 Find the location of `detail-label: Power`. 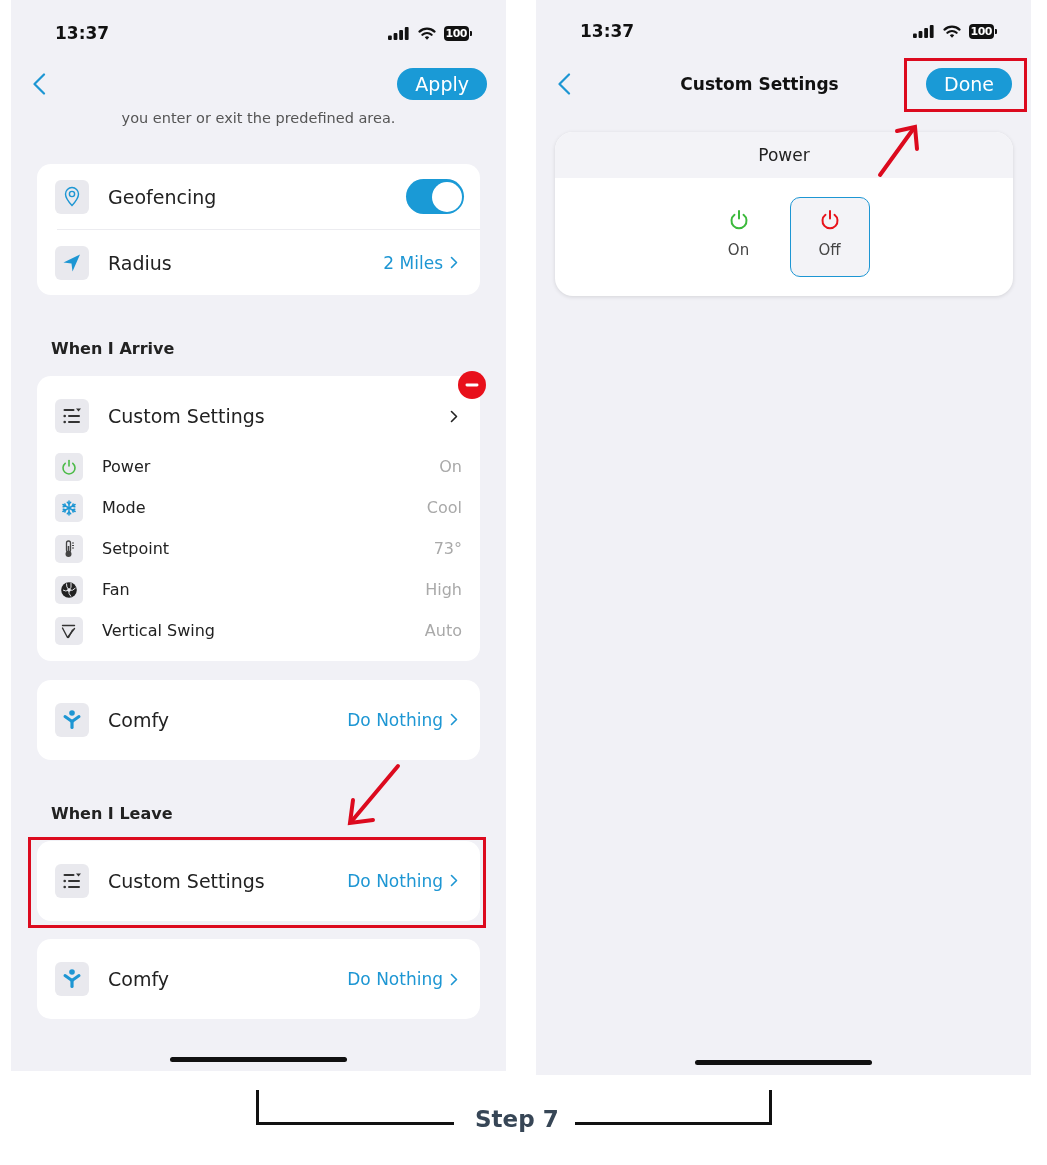

detail-label: Power is located at coordinates (127, 466).